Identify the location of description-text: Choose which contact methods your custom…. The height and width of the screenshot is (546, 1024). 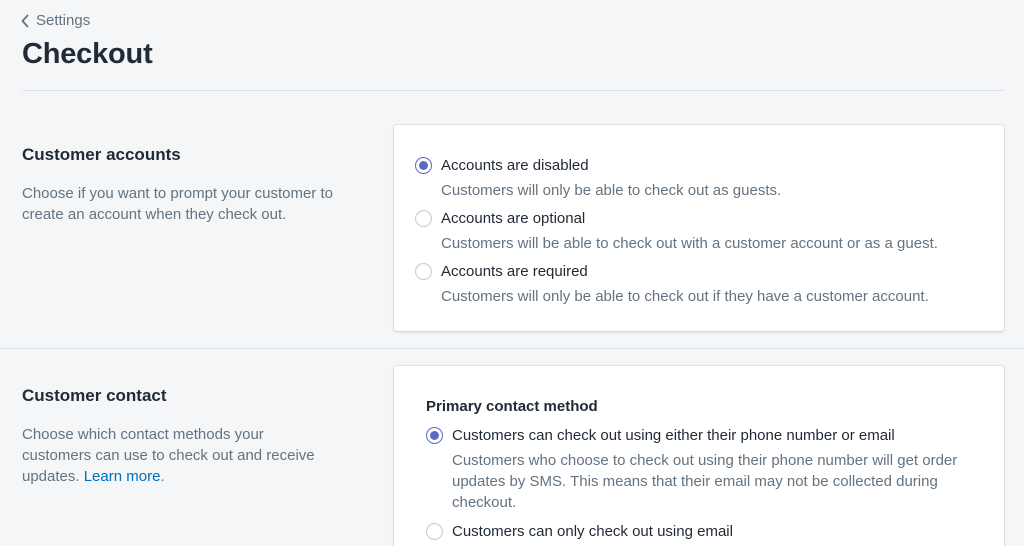
(168, 455).